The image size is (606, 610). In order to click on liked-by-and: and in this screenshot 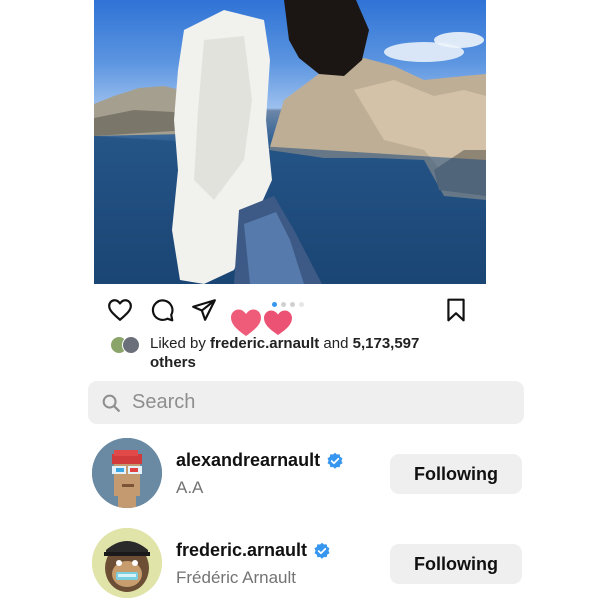, I will do `click(336, 343)`.